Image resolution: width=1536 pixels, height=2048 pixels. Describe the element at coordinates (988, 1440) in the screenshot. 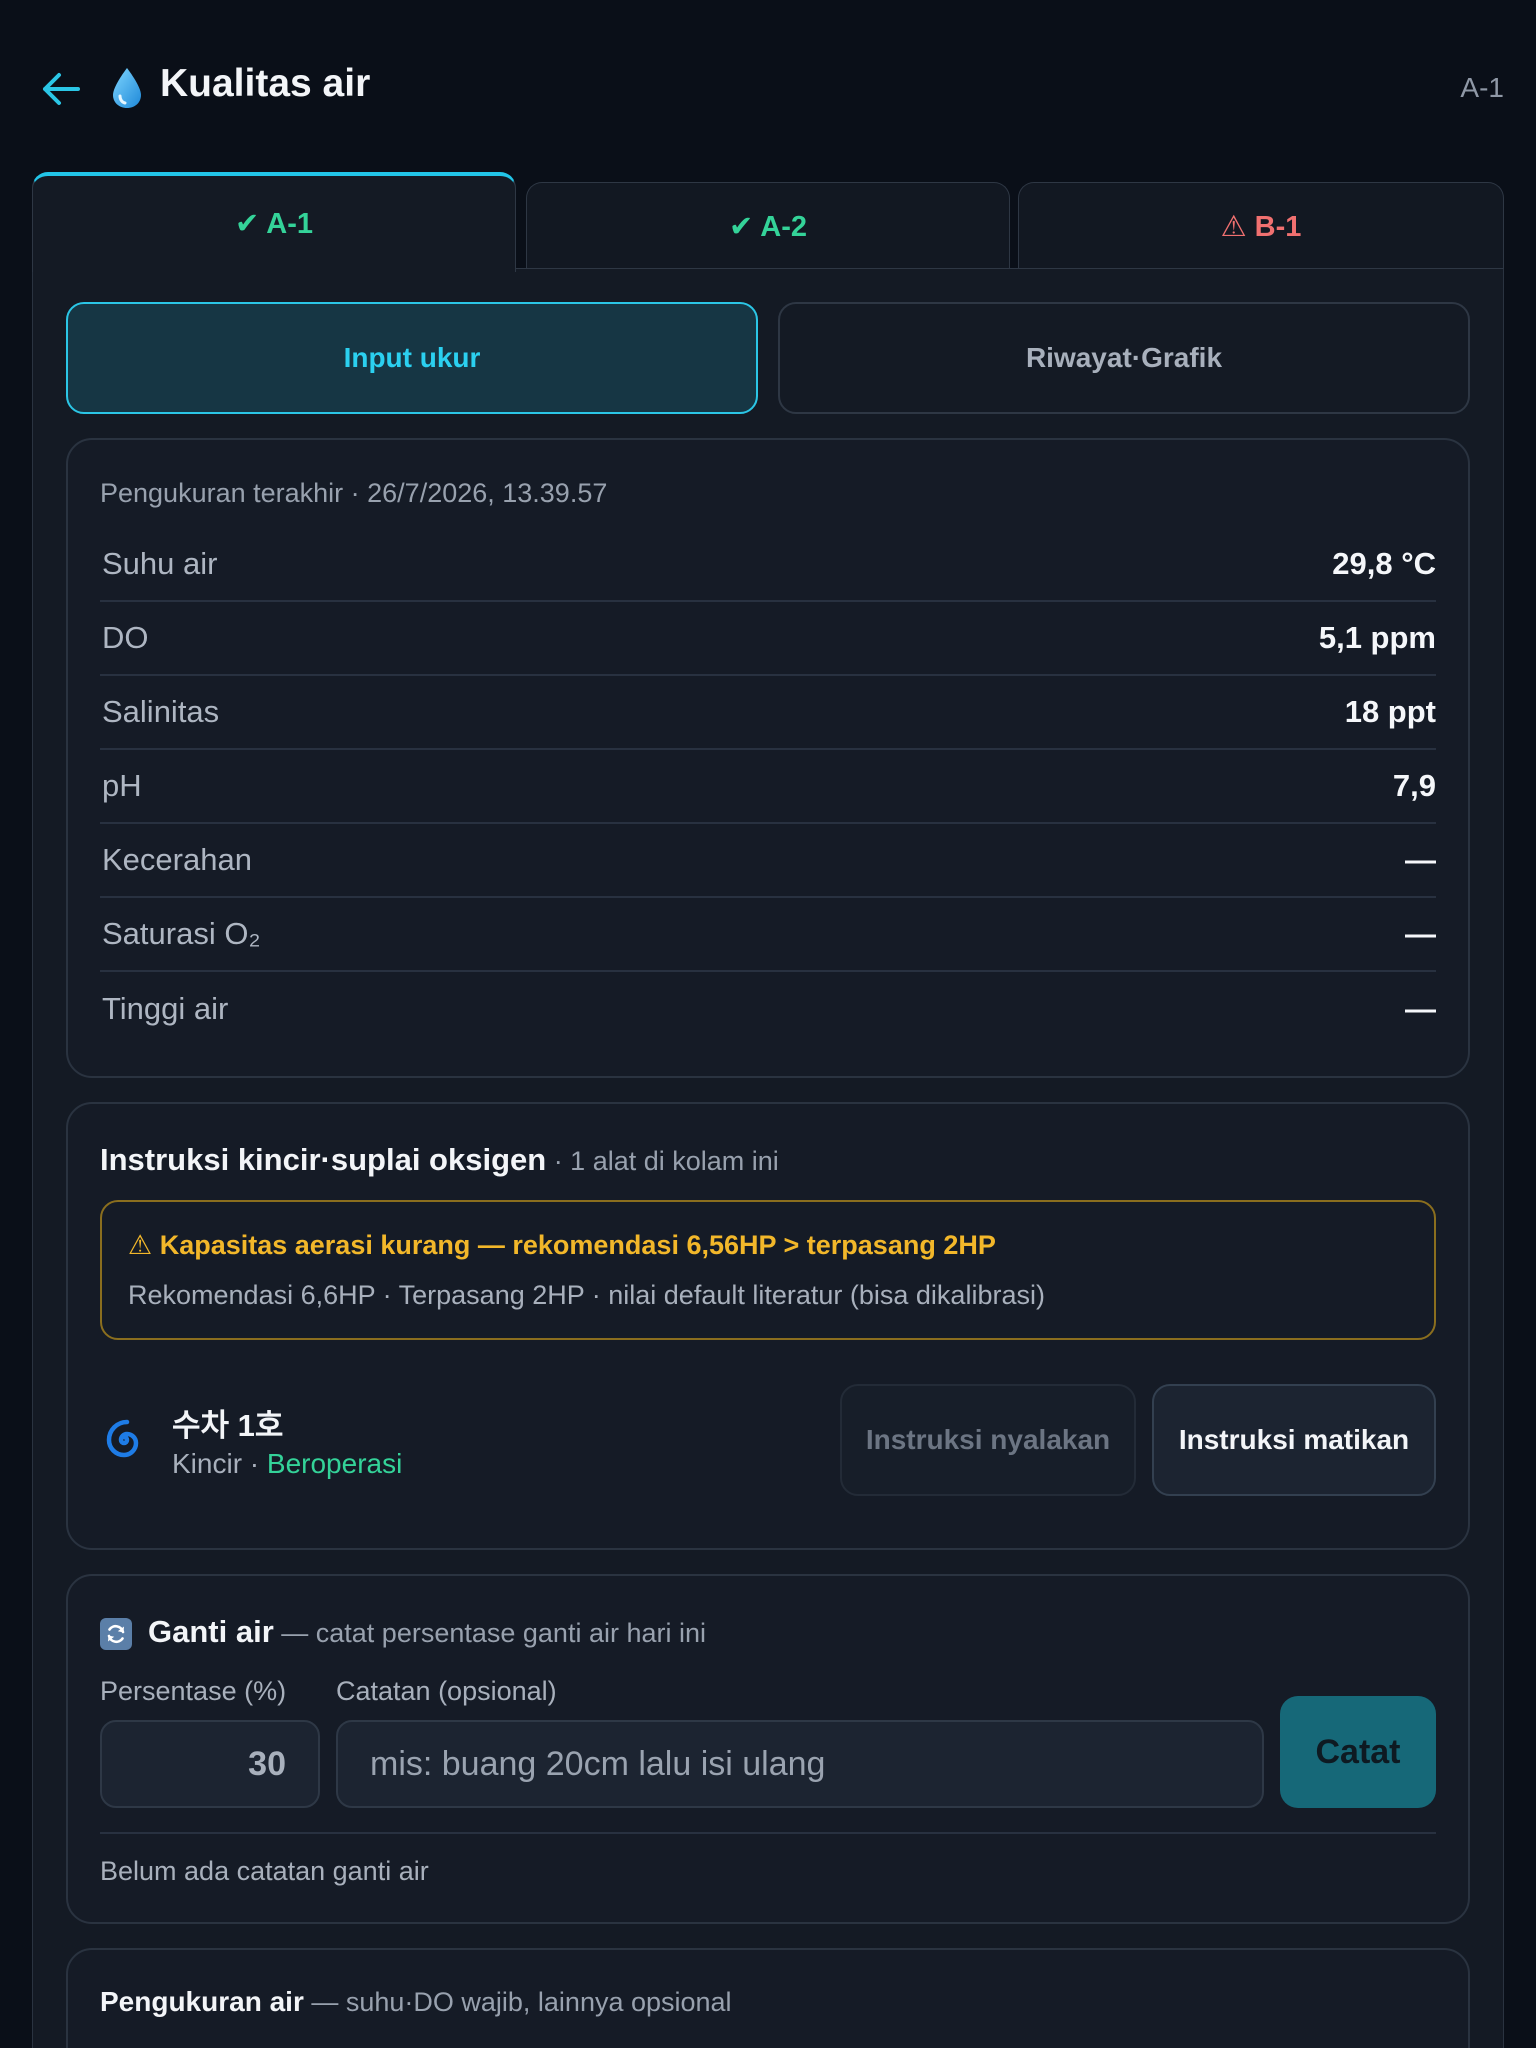

I see `instruct-on-button: Instruksi nyalakan` at that location.